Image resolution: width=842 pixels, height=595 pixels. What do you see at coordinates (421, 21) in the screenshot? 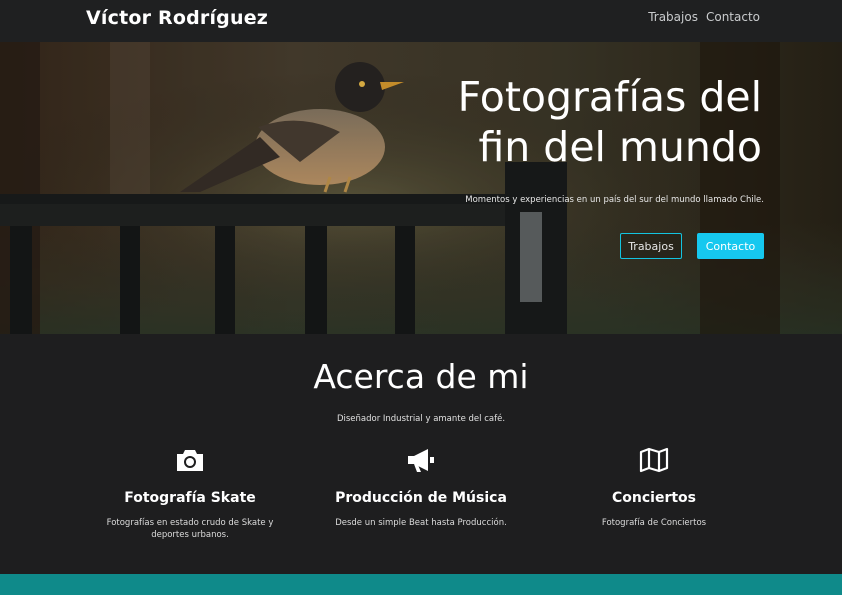
I see `navbar: Víctor Rodríguez Trabajos Contacto` at bounding box center [421, 21].